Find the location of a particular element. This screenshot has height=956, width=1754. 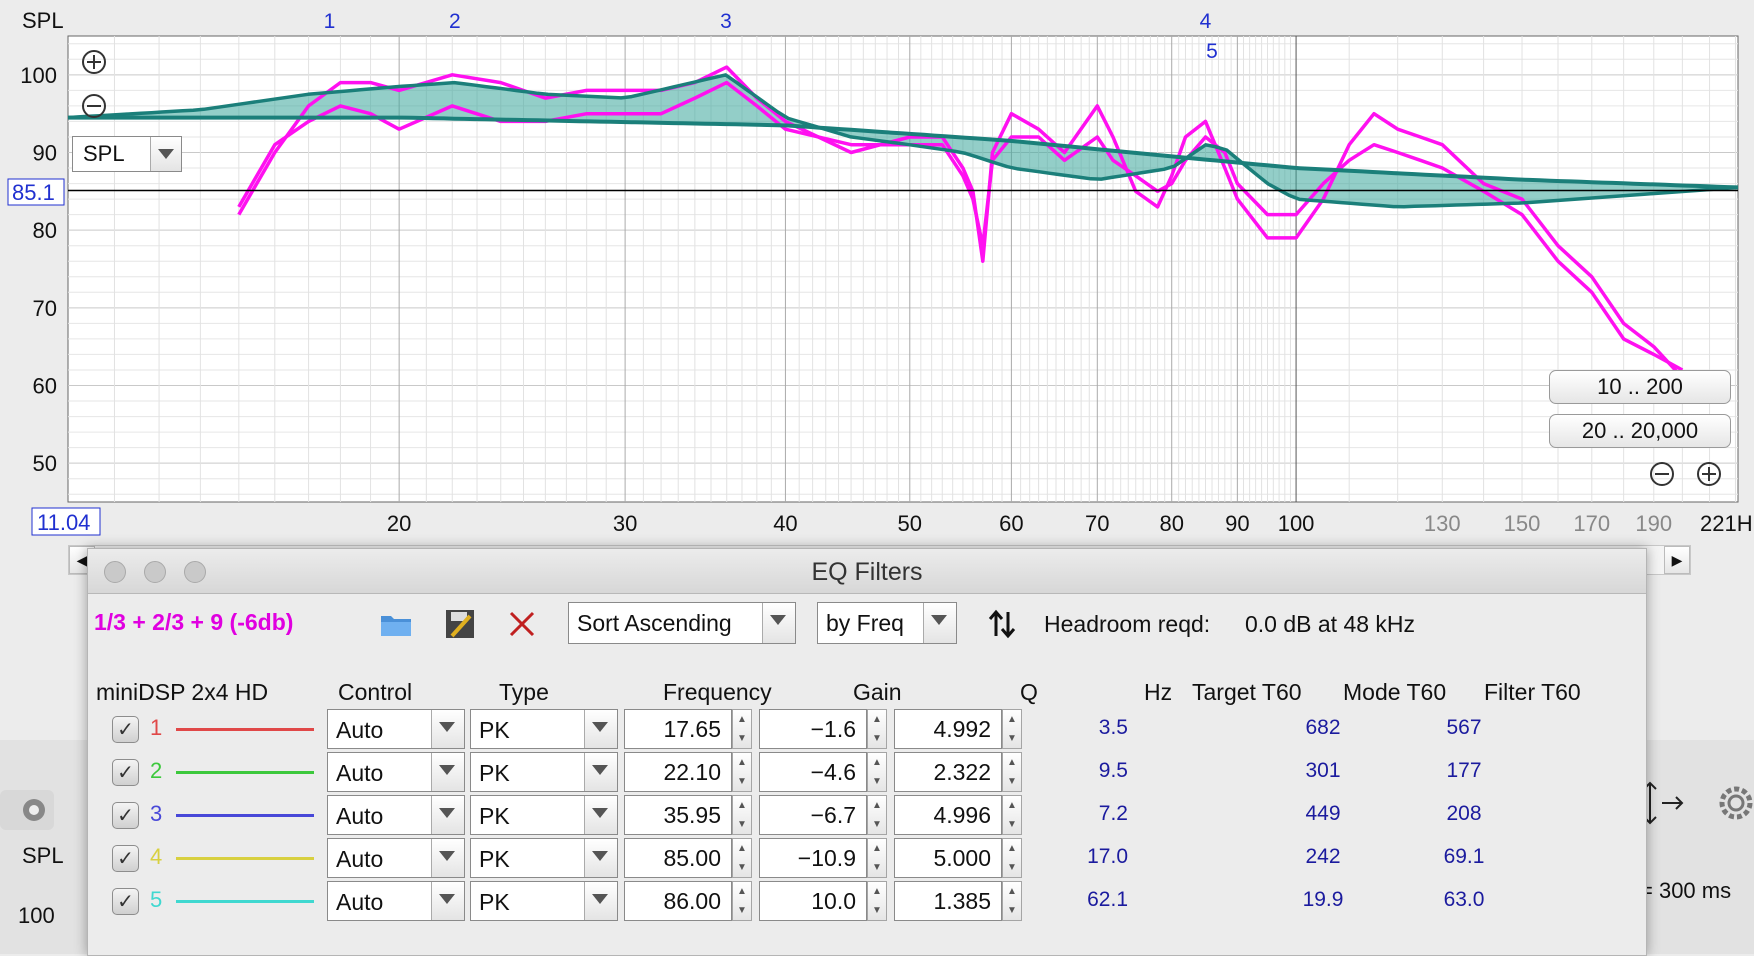

scroll-right-icon: ▶ is located at coordinates (1677, 560).